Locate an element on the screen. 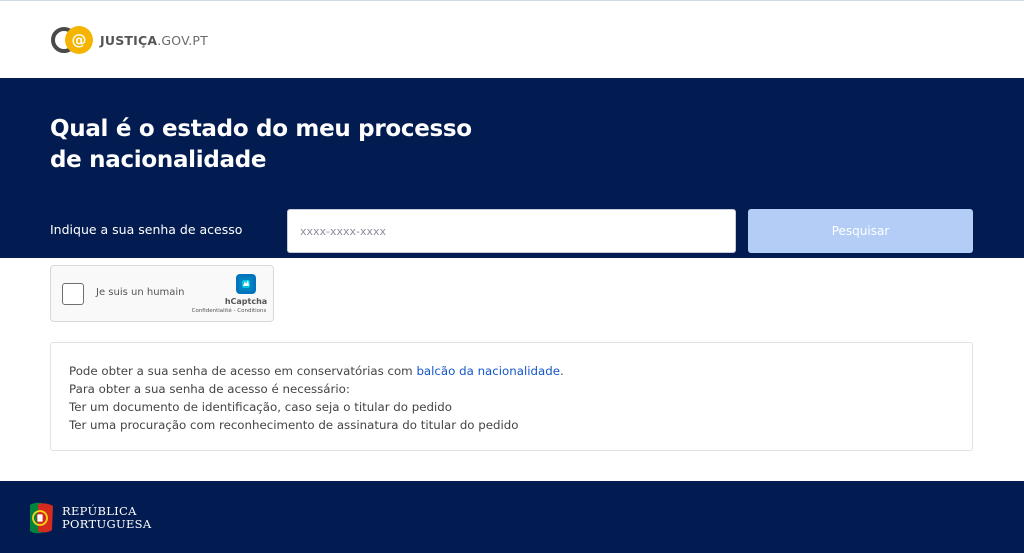 Image resolution: width=1024 pixels, height=553 pixels. access-code-label: Indique a sua senha de acesso is located at coordinates (146, 229).